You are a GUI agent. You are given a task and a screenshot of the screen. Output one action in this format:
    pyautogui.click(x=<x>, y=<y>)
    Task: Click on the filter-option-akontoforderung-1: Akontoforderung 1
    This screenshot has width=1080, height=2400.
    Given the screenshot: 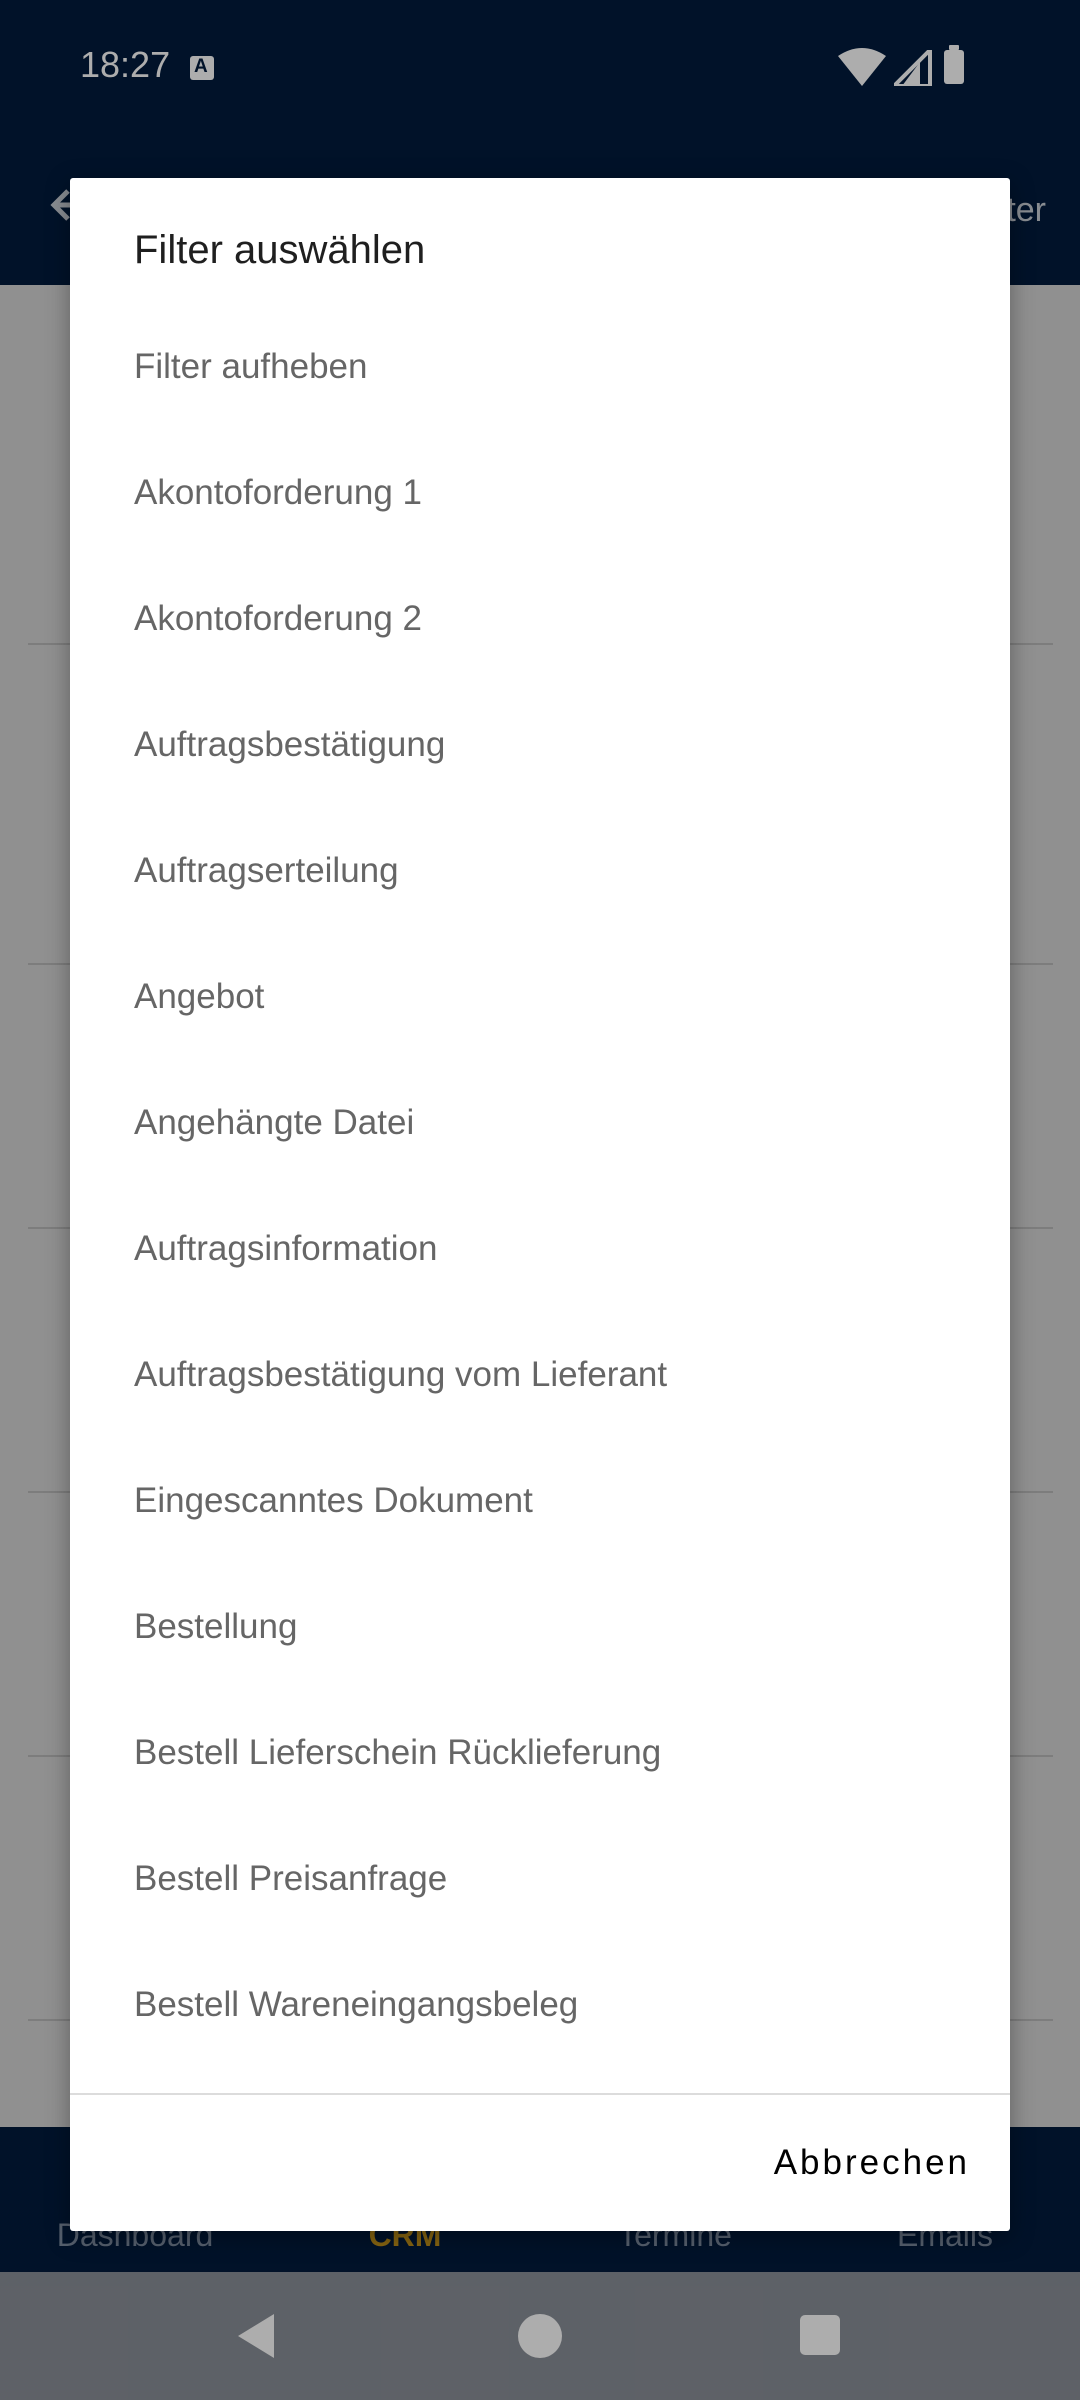 What is the action you would take?
    pyautogui.click(x=540, y=493)
    